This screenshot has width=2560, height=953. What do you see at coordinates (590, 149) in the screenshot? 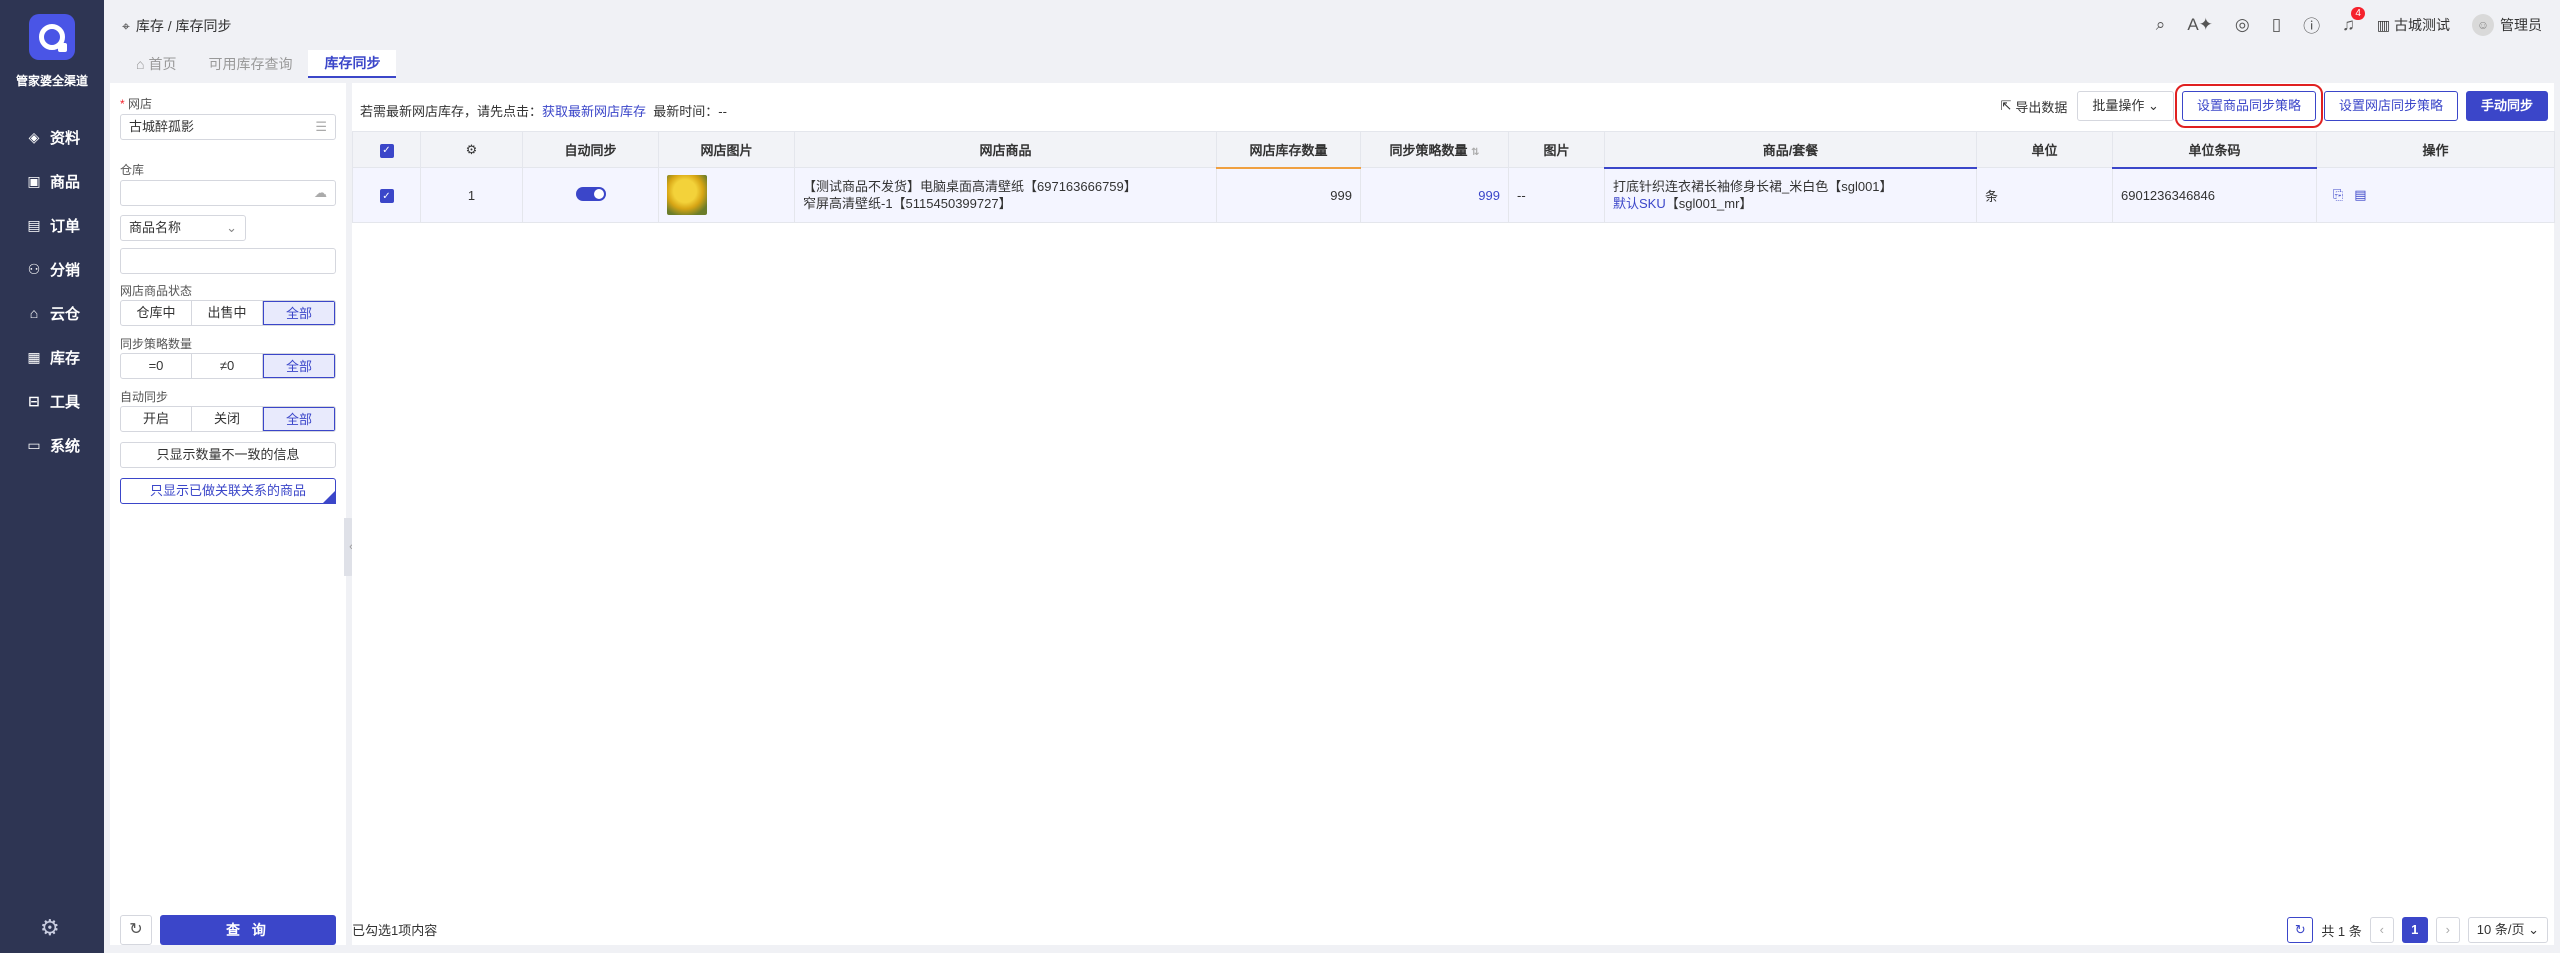
I see `column-header: 自动同步` at bounding box center [590, 149].